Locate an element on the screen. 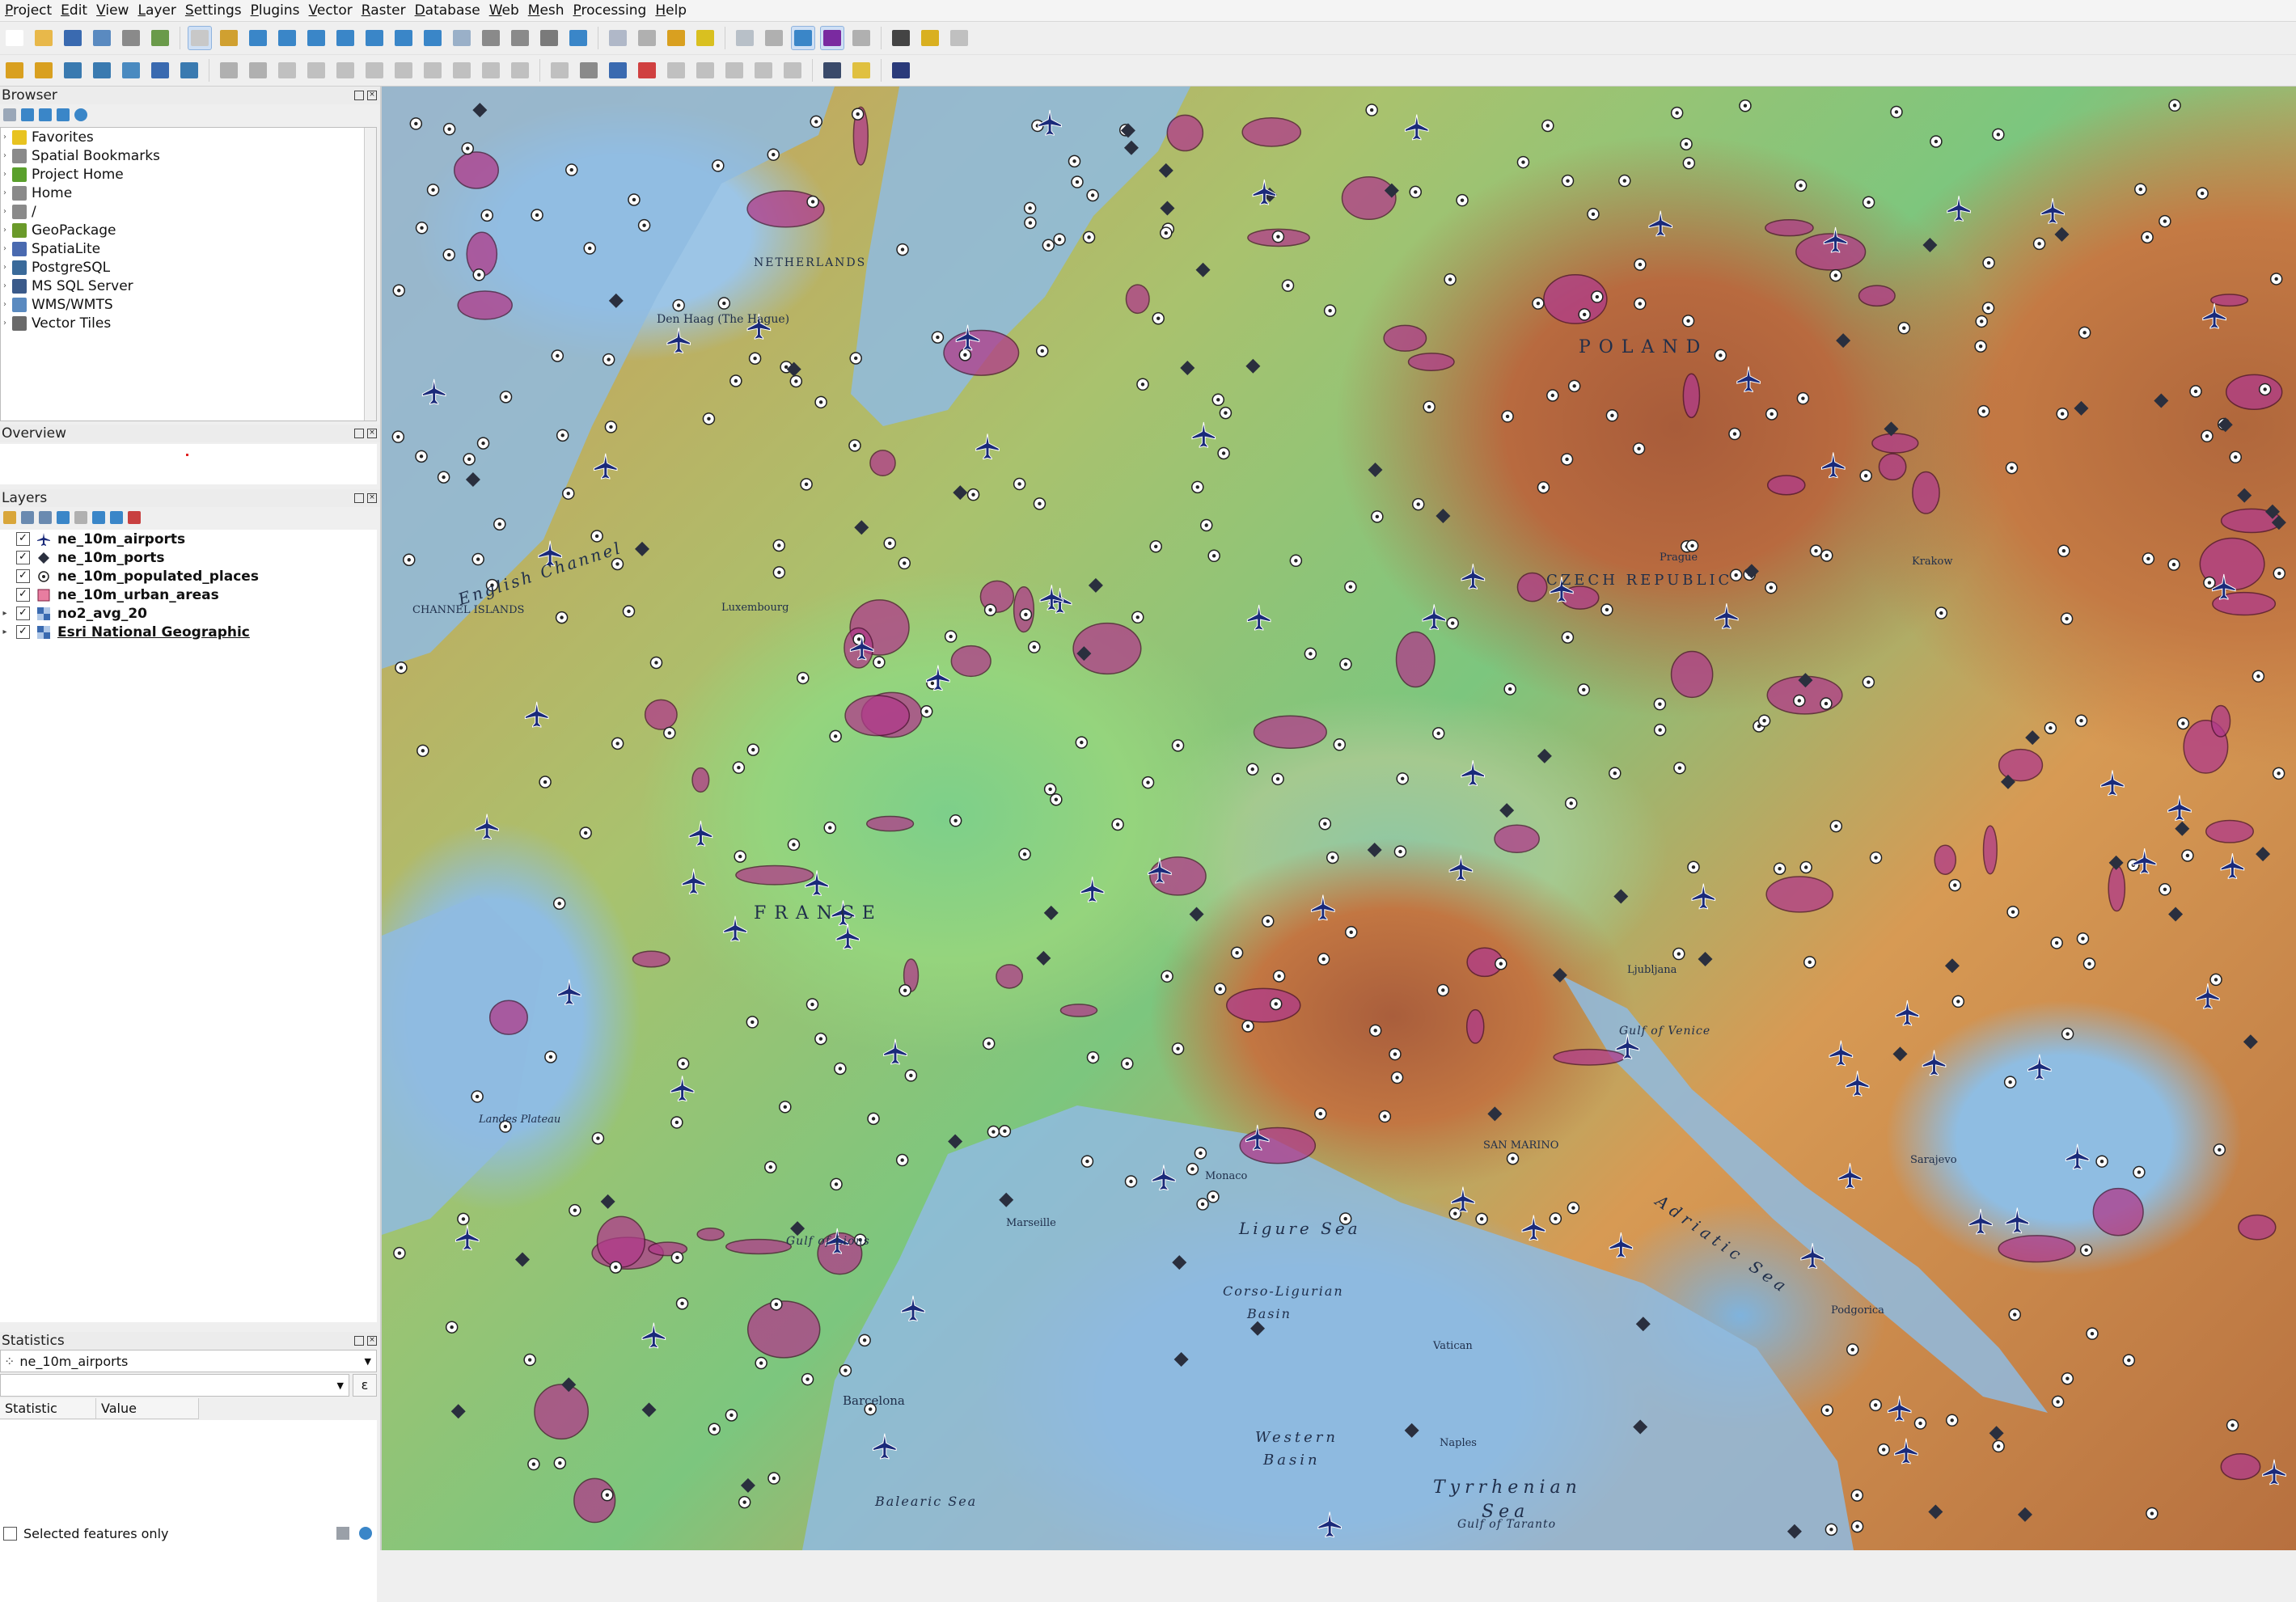  add-raster-button is located at coordinates (160, 70).